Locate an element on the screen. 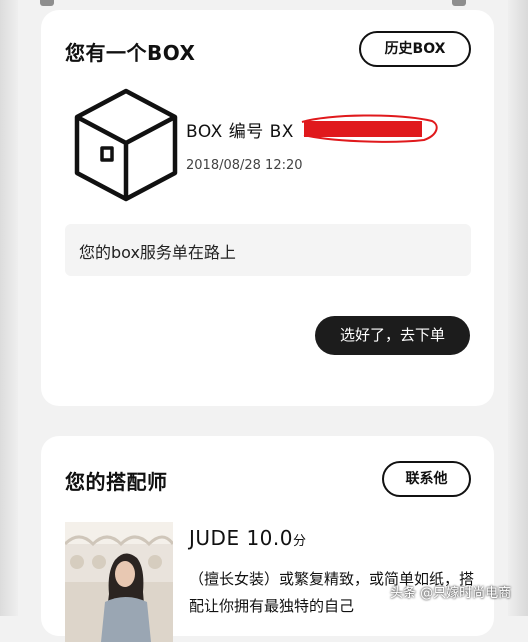 This screenshot has height=642, width=528. red-scribble-redaction is located at coordinates (369, 128).